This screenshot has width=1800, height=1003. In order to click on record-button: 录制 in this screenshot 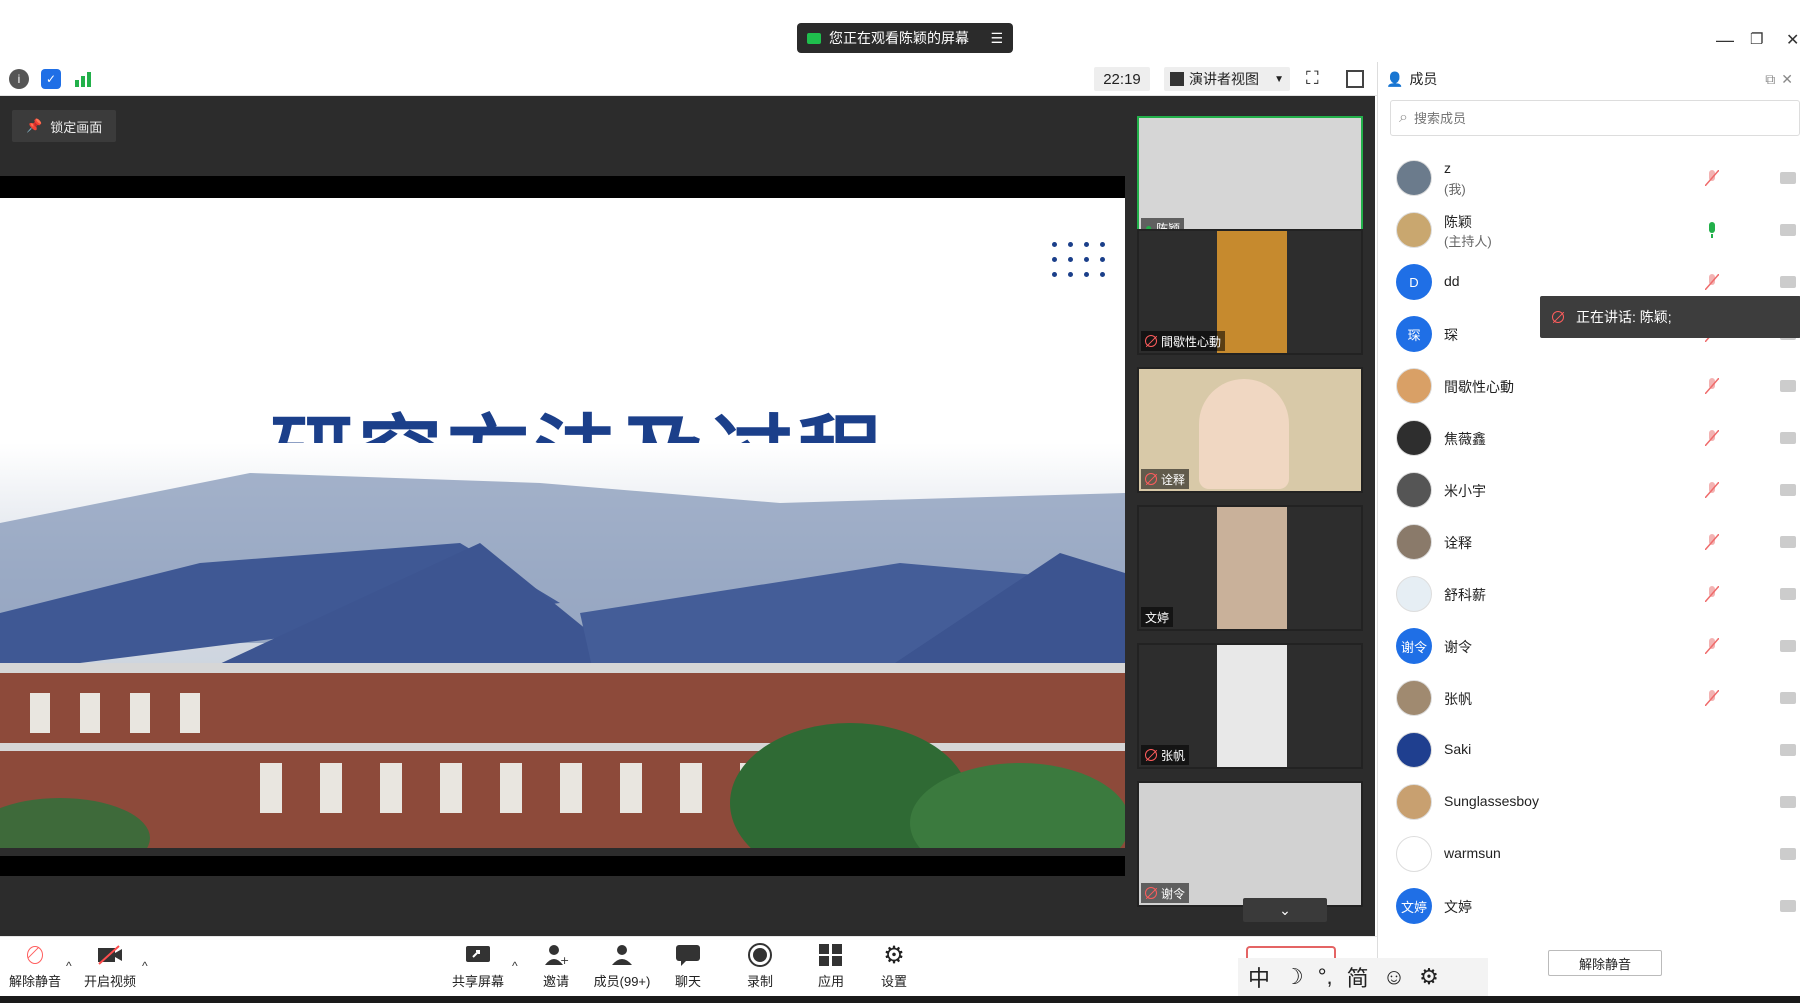, I will do `click(760, 968)`.